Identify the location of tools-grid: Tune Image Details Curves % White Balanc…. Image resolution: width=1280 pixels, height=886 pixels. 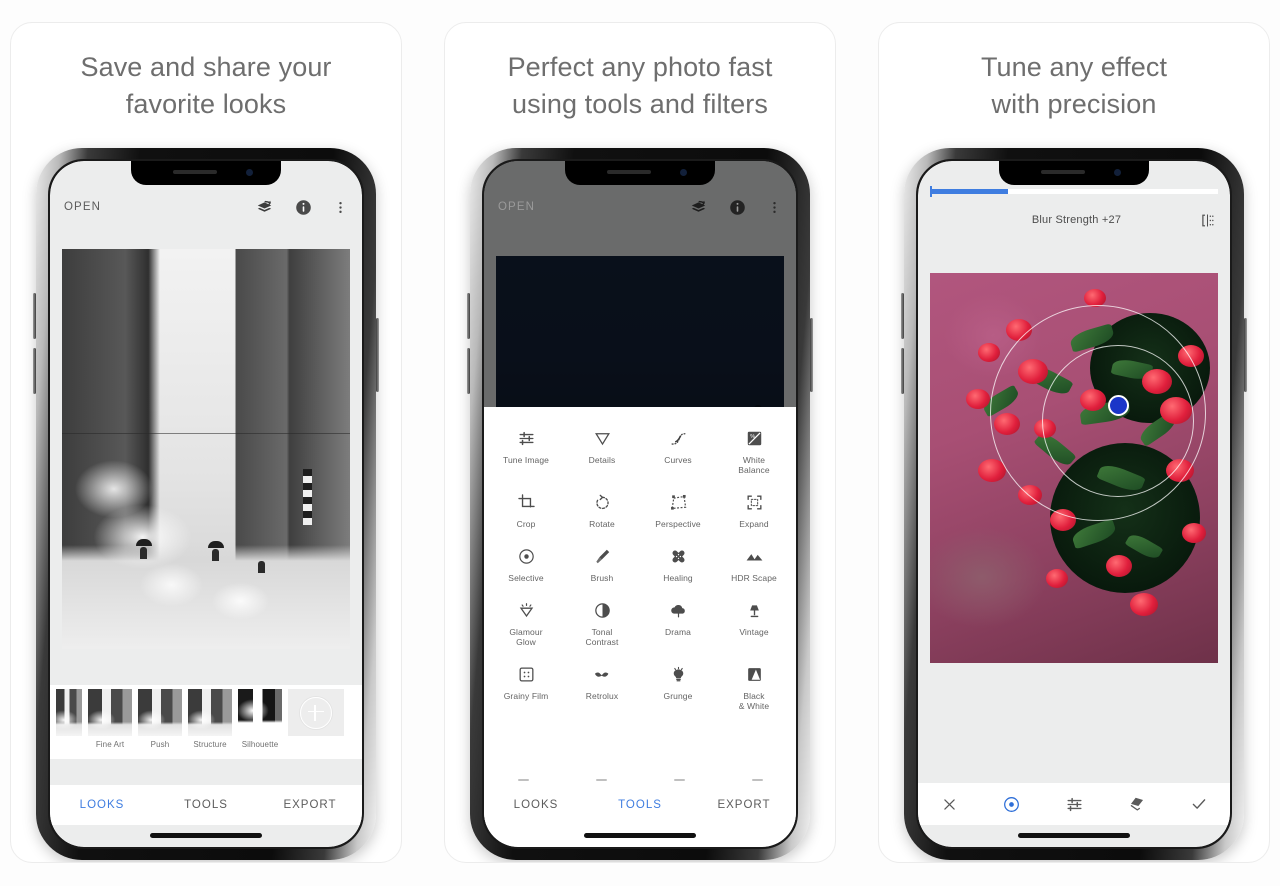
(640, 562).